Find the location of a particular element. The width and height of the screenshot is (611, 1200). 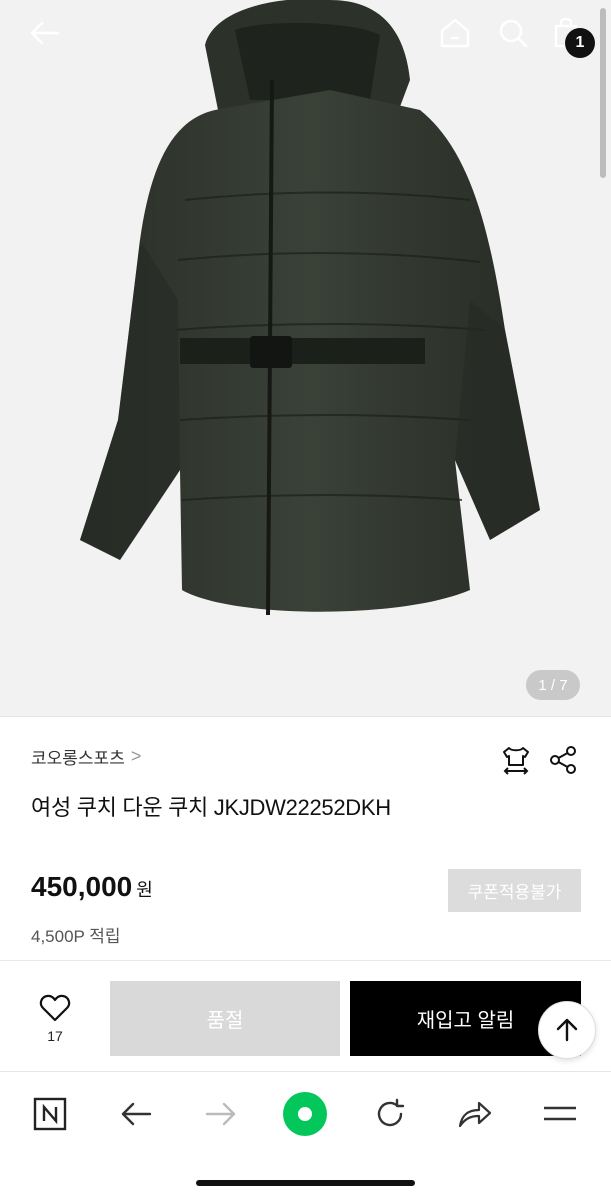

home-indicator is located at coordinates (305, 1183).